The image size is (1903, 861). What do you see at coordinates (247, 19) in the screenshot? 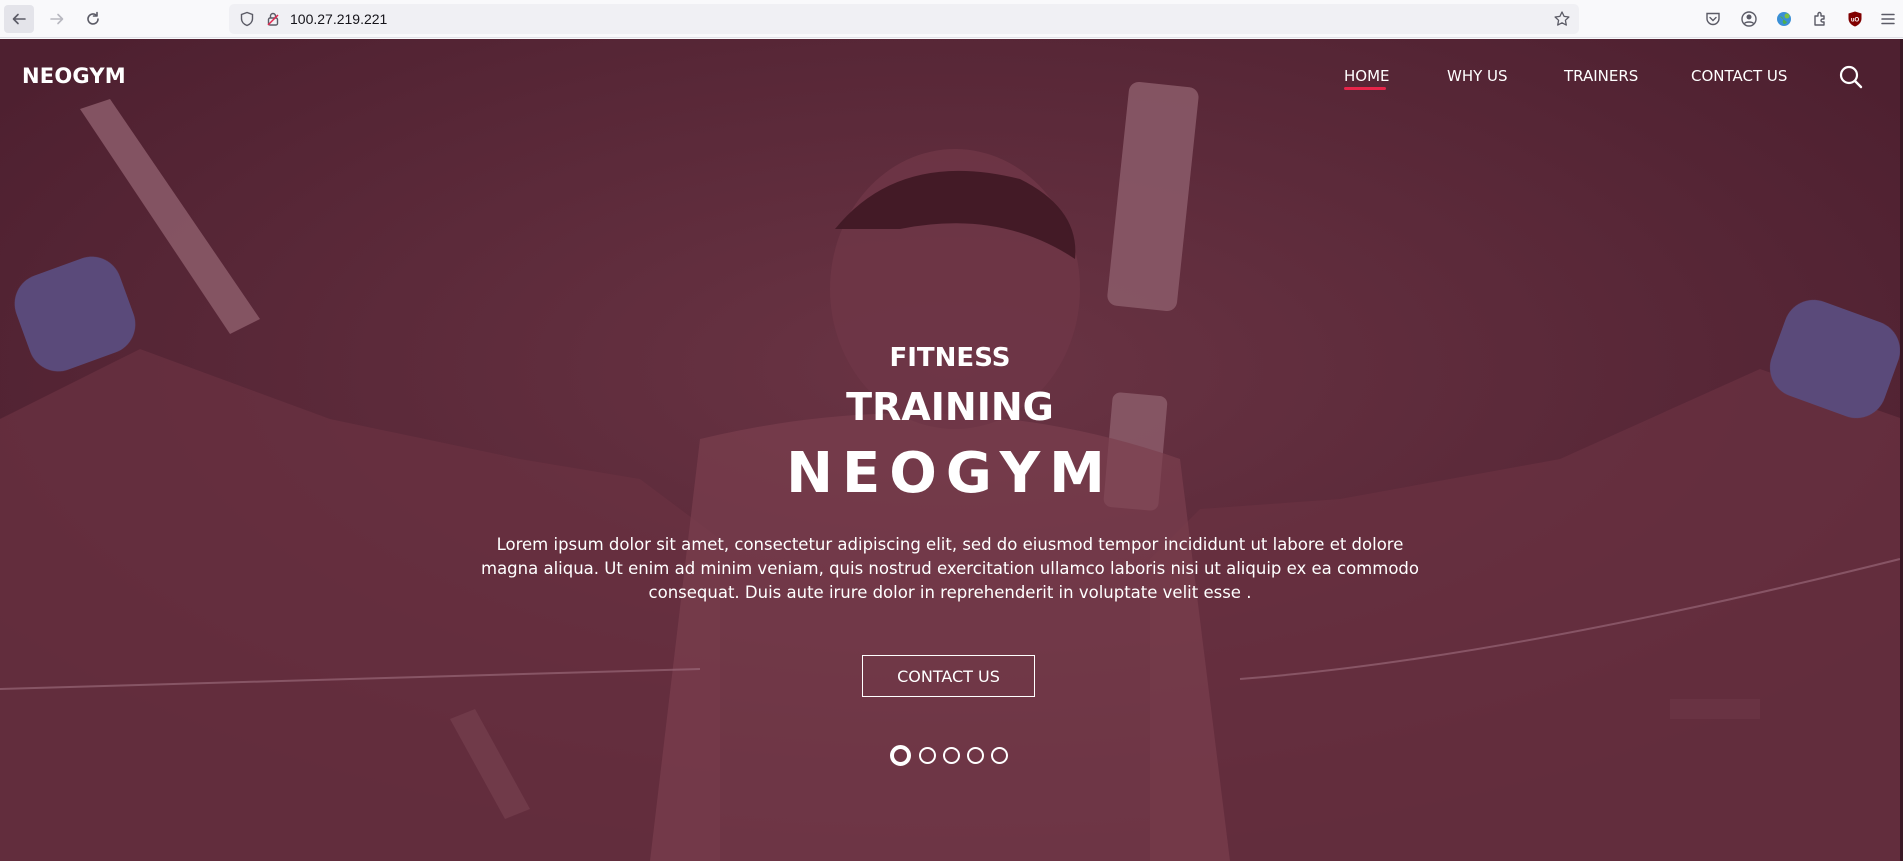
I see `shield-icon` at bounding box center [247, 19].